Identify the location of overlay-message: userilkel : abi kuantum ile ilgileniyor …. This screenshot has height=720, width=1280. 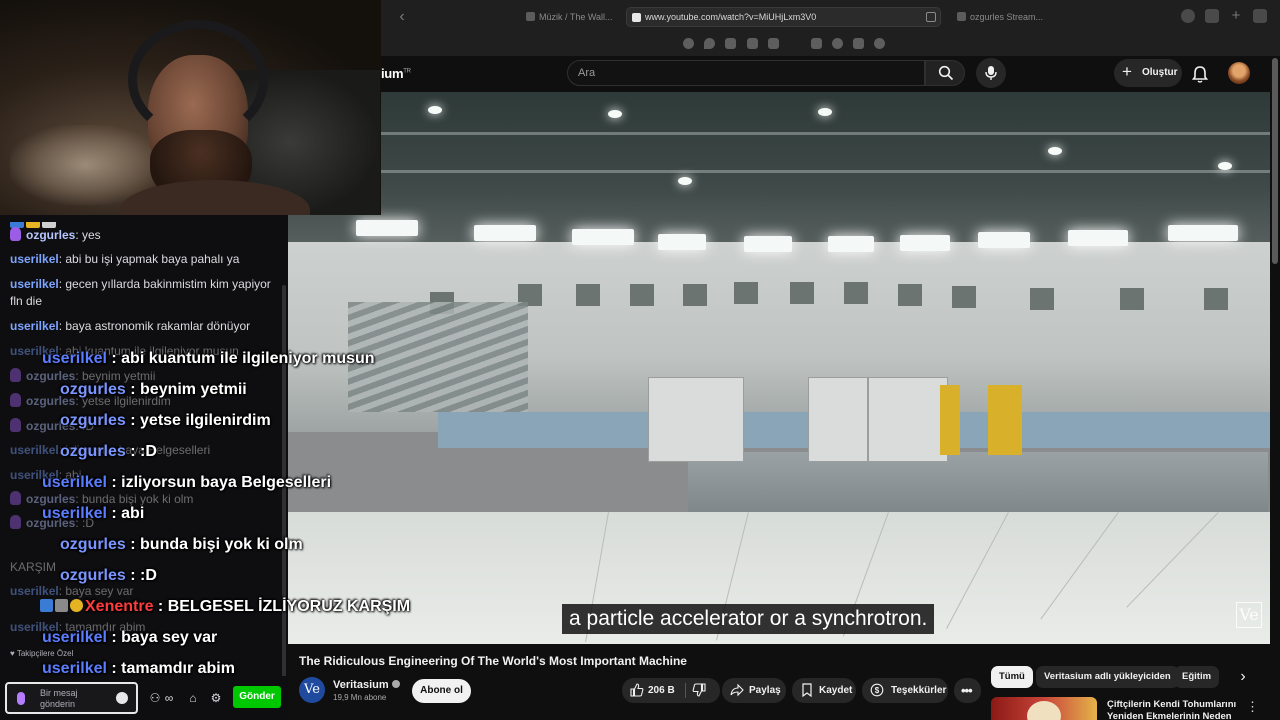
(208, 359).